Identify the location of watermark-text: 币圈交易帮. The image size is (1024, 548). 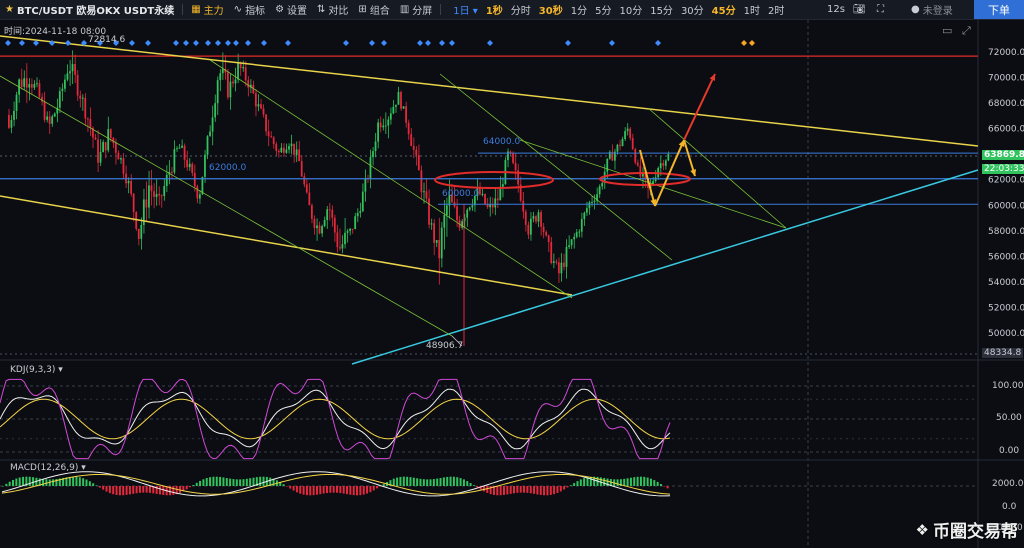
(975, 532).